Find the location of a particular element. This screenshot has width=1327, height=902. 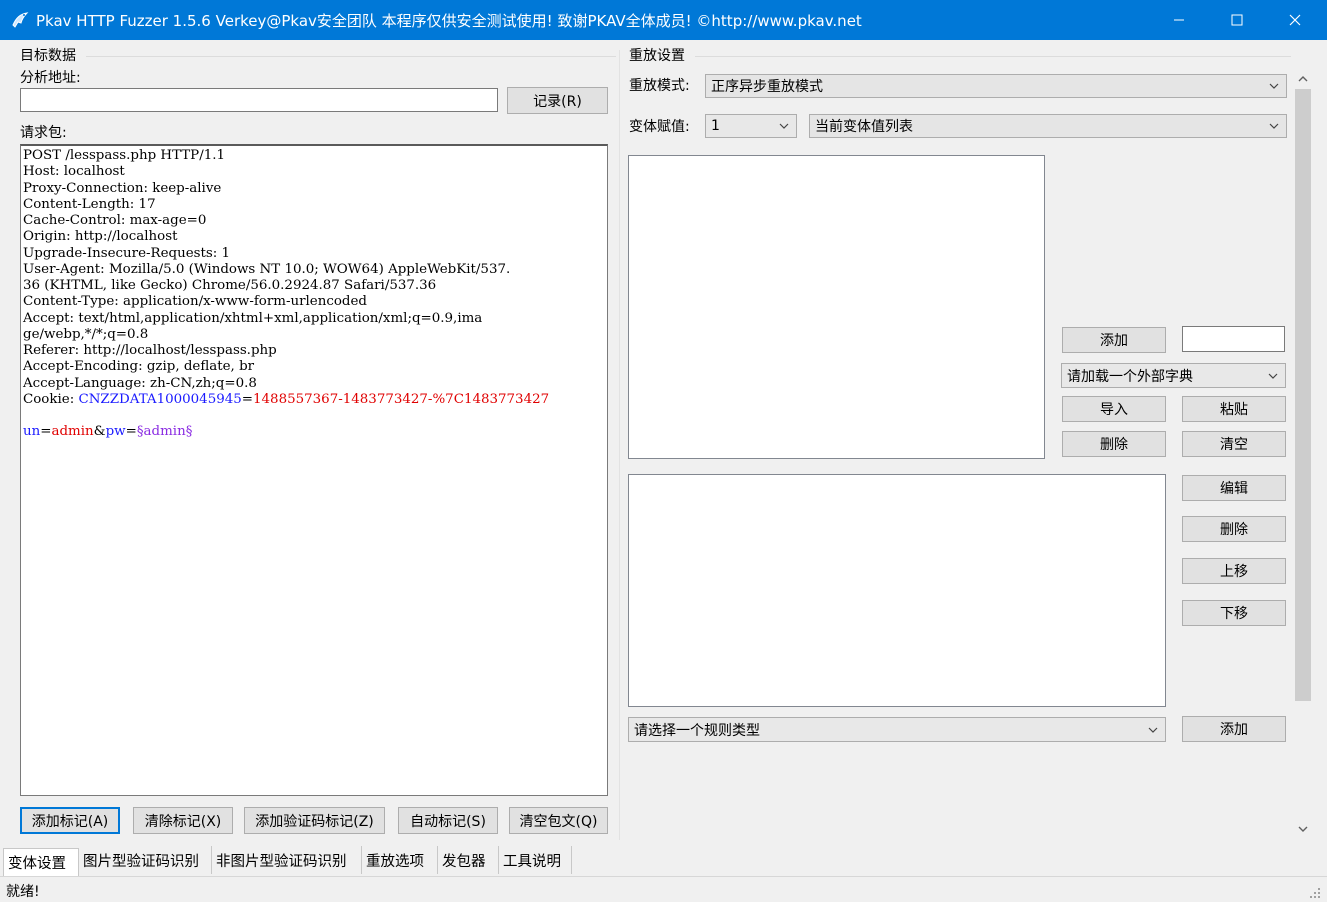

add-captcha-mark-button: 添加验证码标记(Z) is located at coordinates (314, 820).